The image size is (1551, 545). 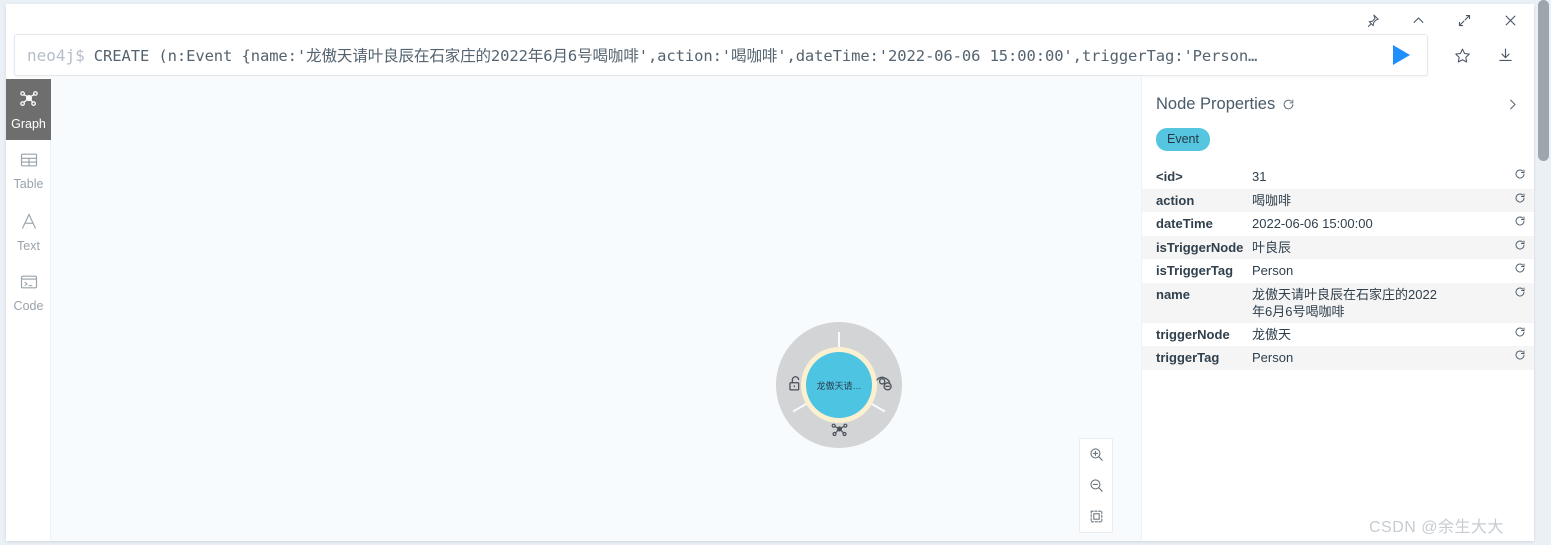 What do you see at coordinates (1338, 247) in the screenshot?
I see `table-row: isTriggerNode 叶良辰` at bounding box center [1338, 247].